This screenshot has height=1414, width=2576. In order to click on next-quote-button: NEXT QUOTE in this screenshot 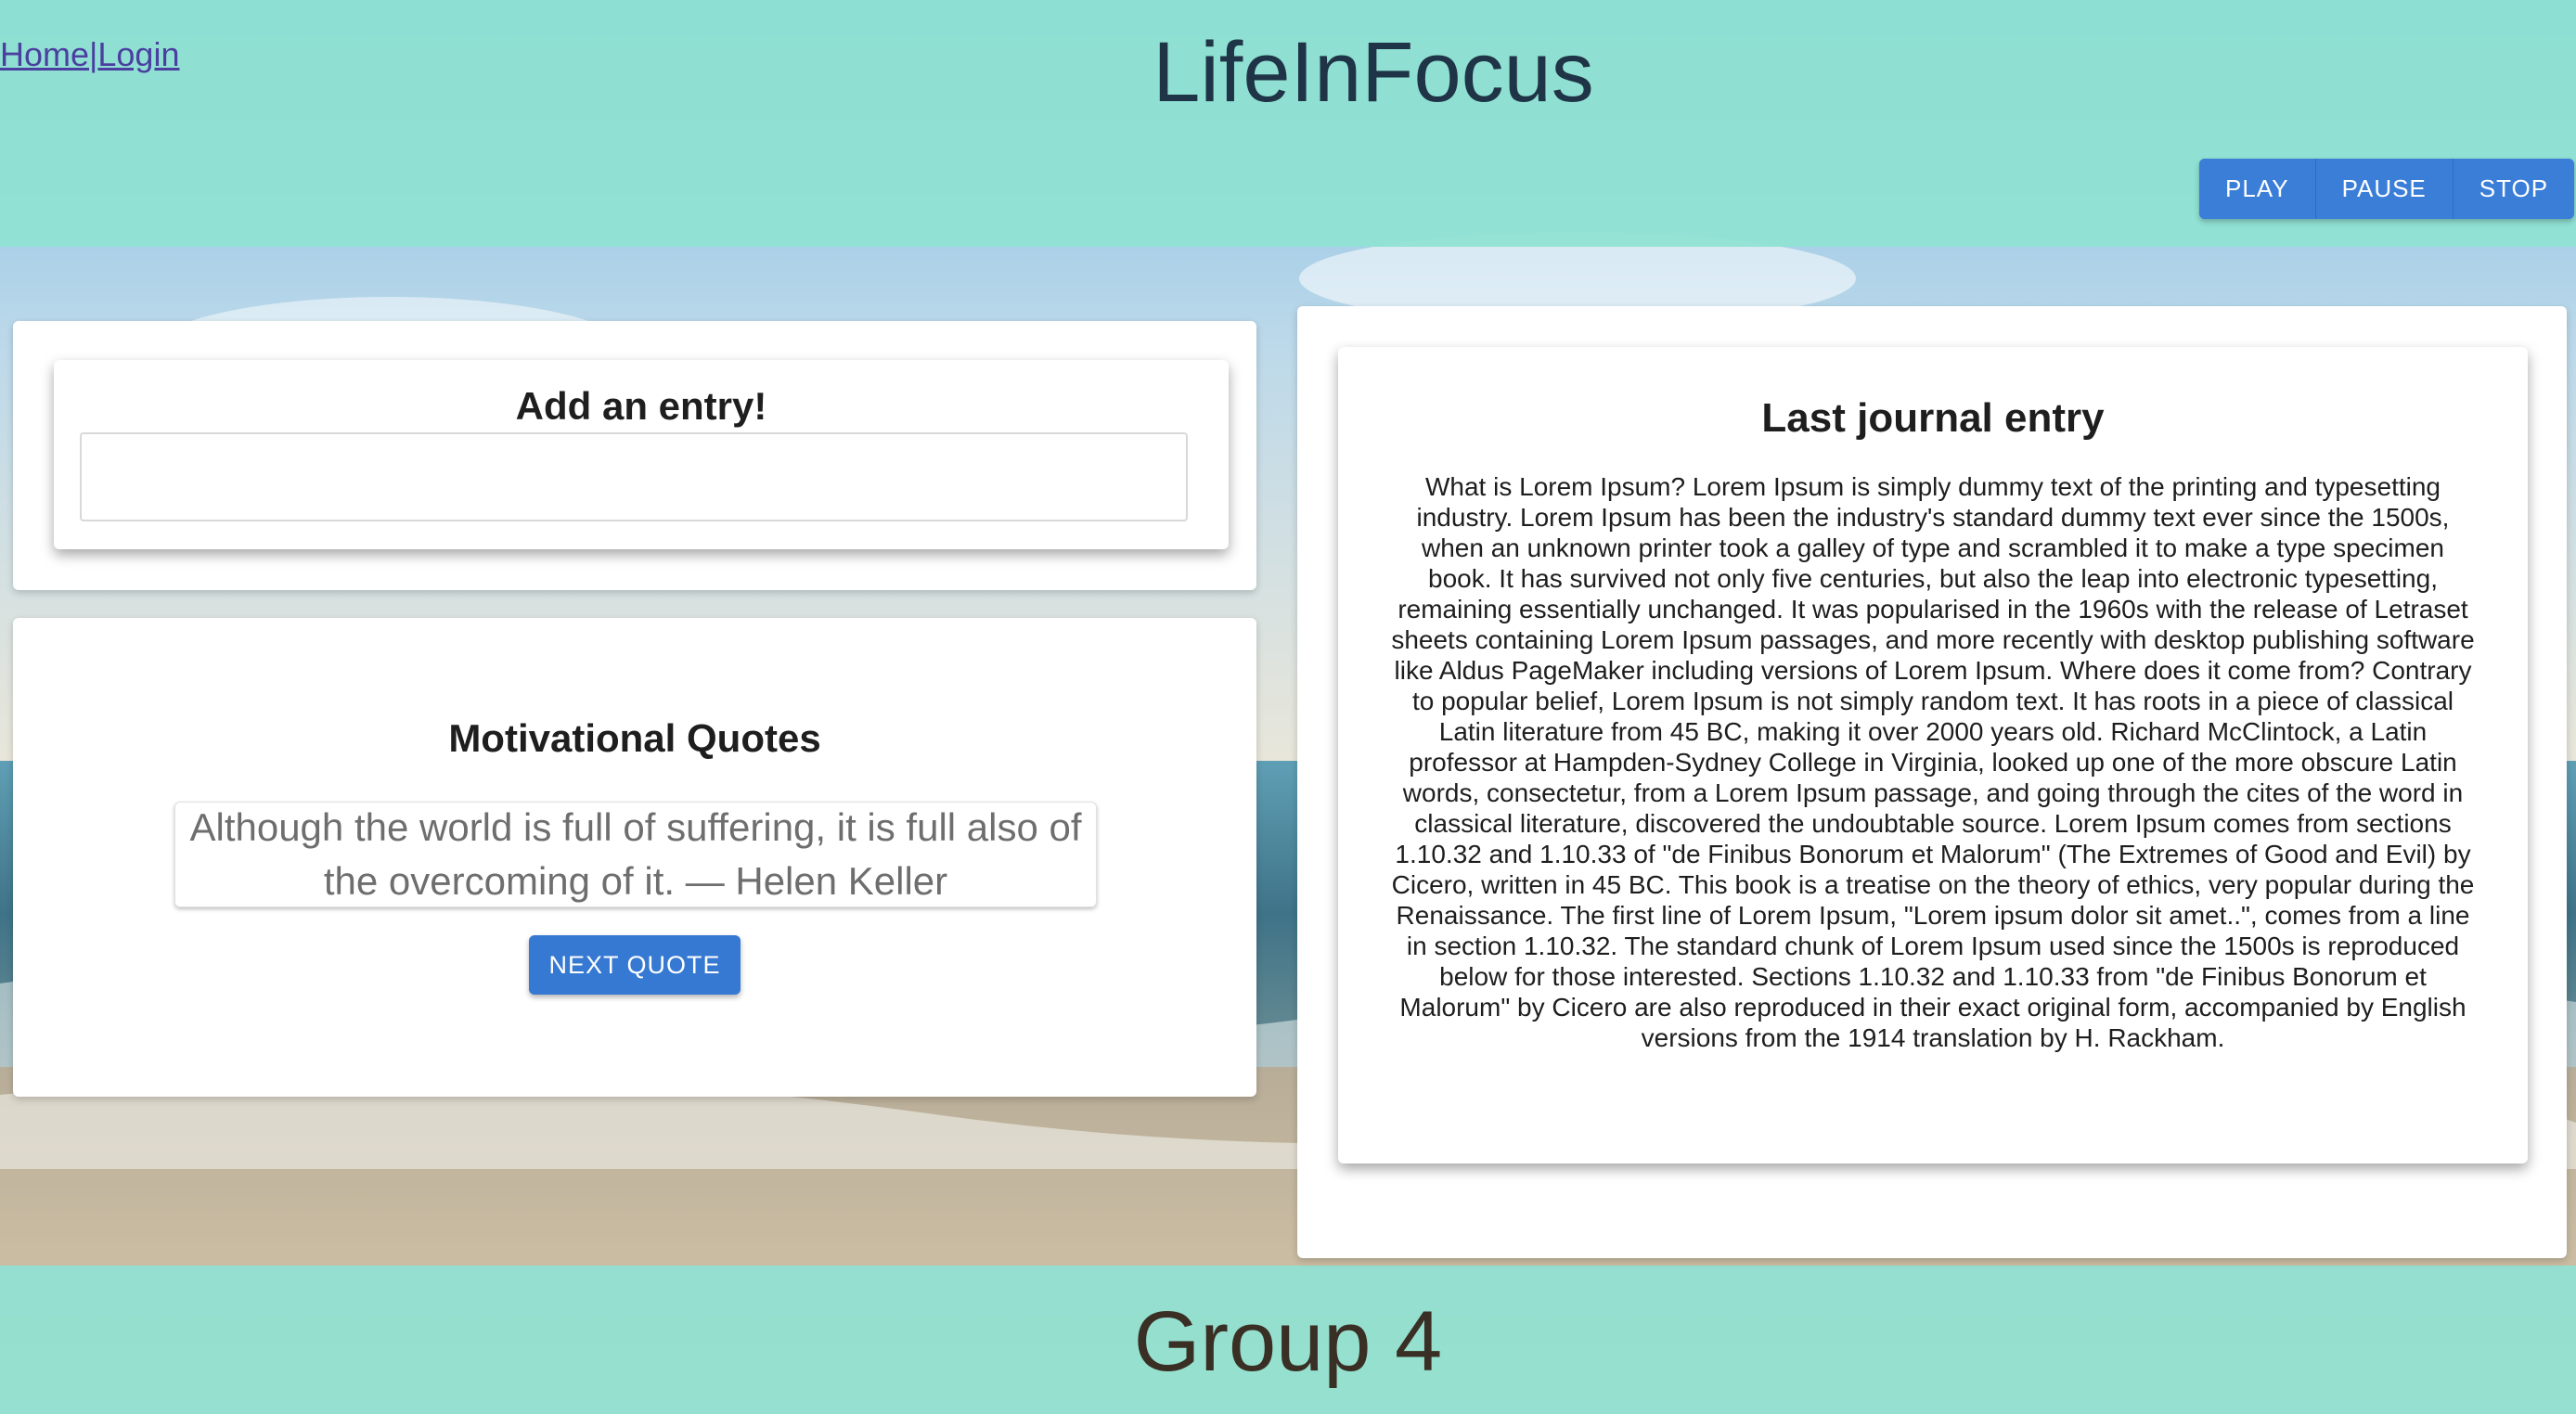, I will do `click(635, 965)`.